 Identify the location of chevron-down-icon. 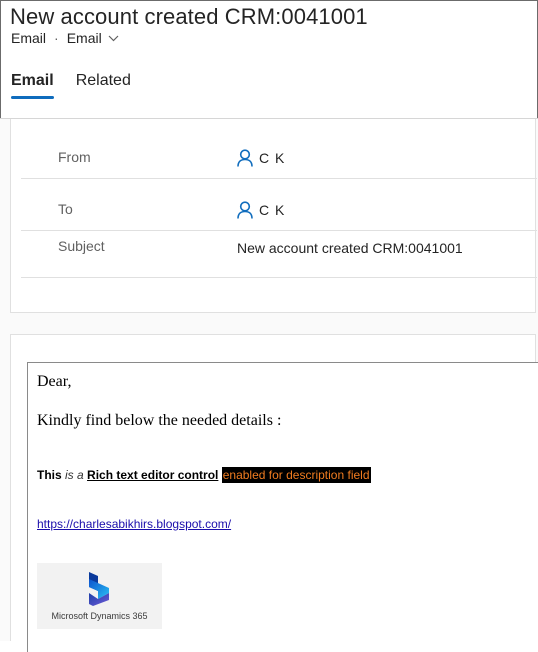
(113, 38).